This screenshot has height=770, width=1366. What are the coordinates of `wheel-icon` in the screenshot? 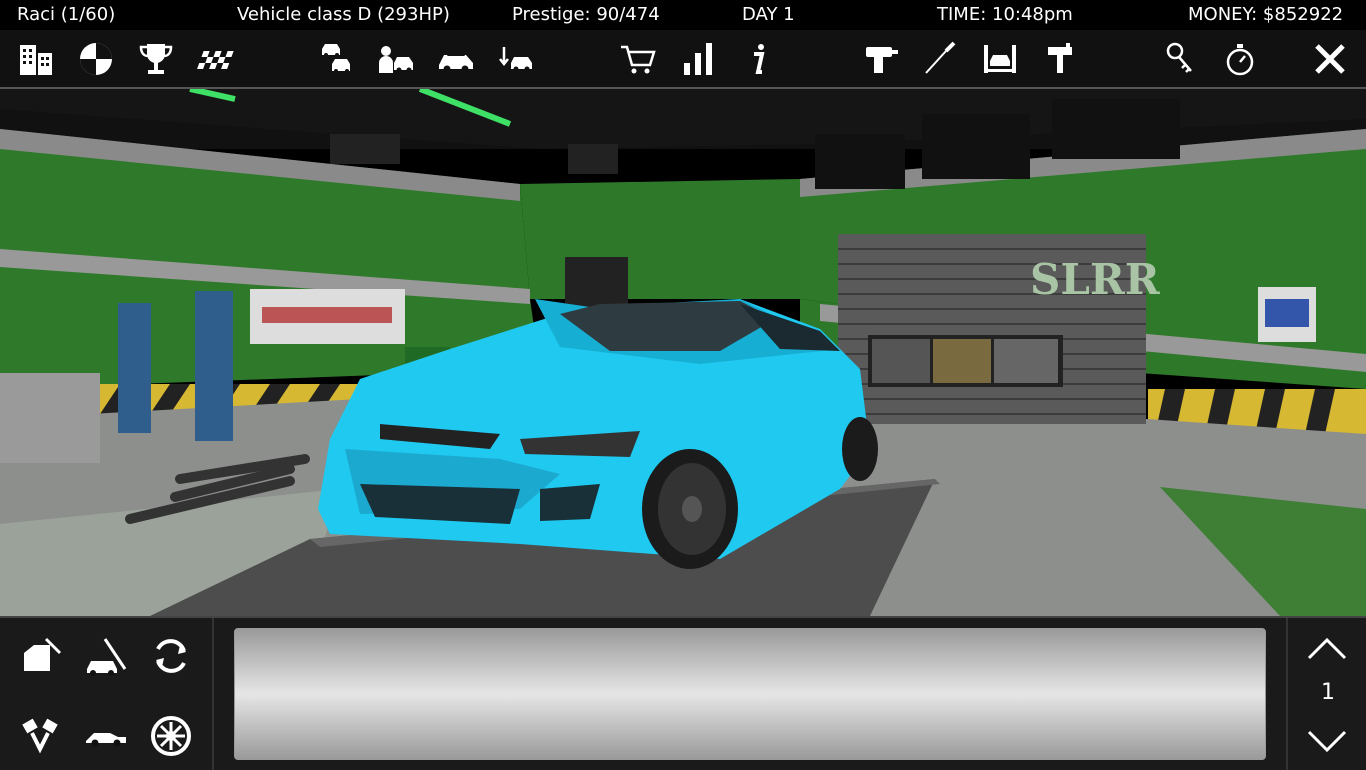 It's located at (171, 736).